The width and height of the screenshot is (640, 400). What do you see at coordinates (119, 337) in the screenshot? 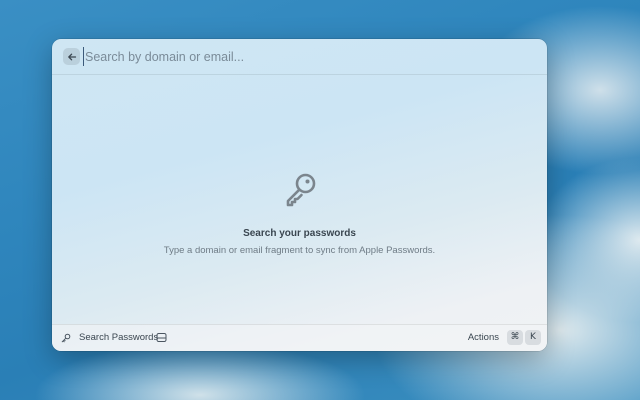
I see `command-label: Search Passwords` at bounding box center [119, 337].